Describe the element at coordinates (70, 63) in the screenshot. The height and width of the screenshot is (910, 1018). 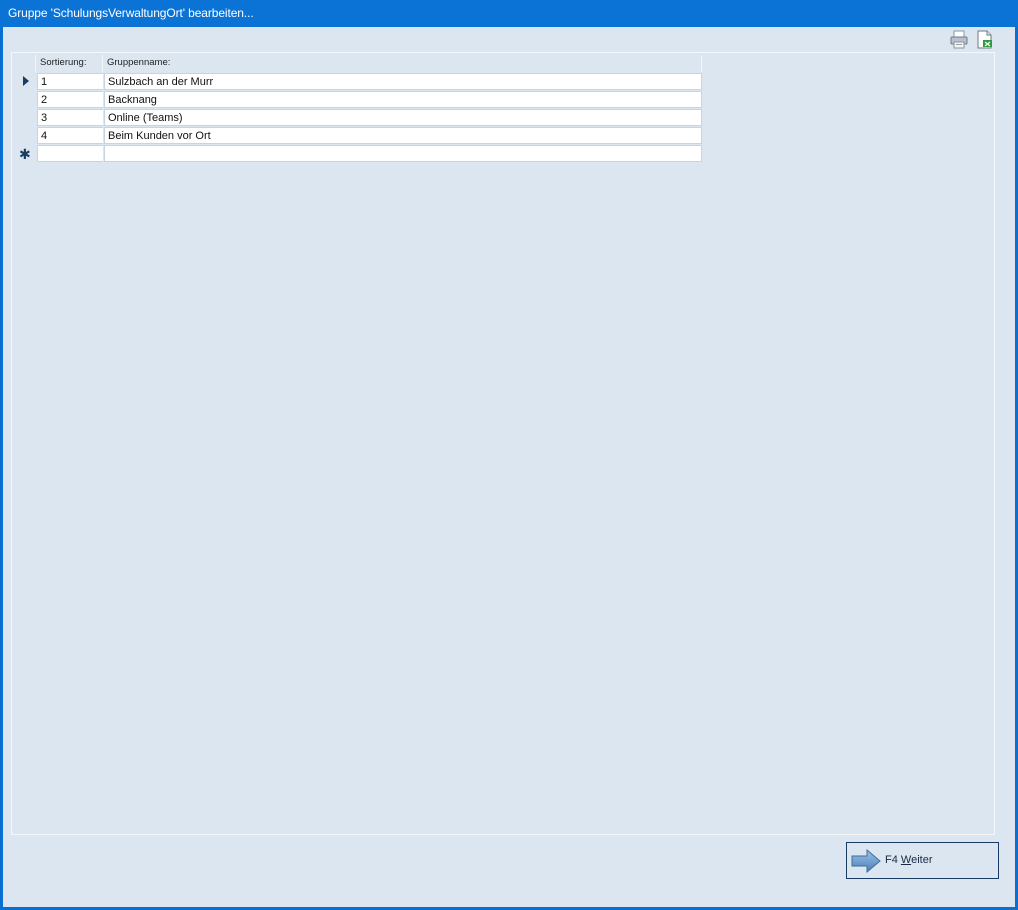
I see `column-header-sortierung: Sortierung:` at that location.